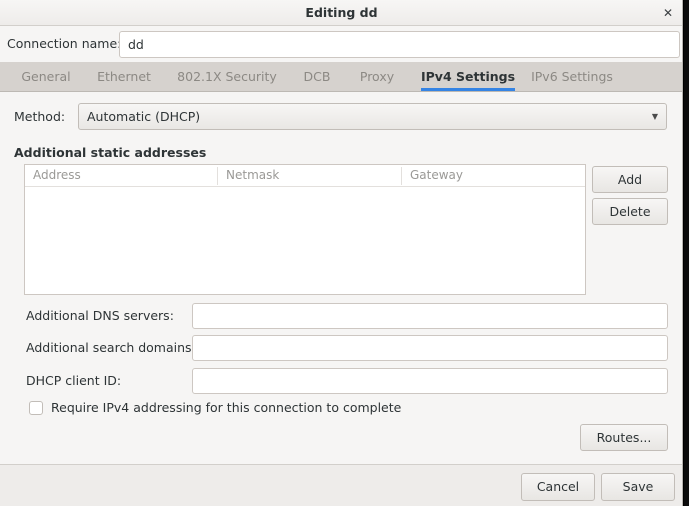 The height and width of the screenshot is (506, 689). What do you see at coordinates (430, 381) in the screenshot?
I see `dhcp-client-id-input` at bounding box center [430, 381].